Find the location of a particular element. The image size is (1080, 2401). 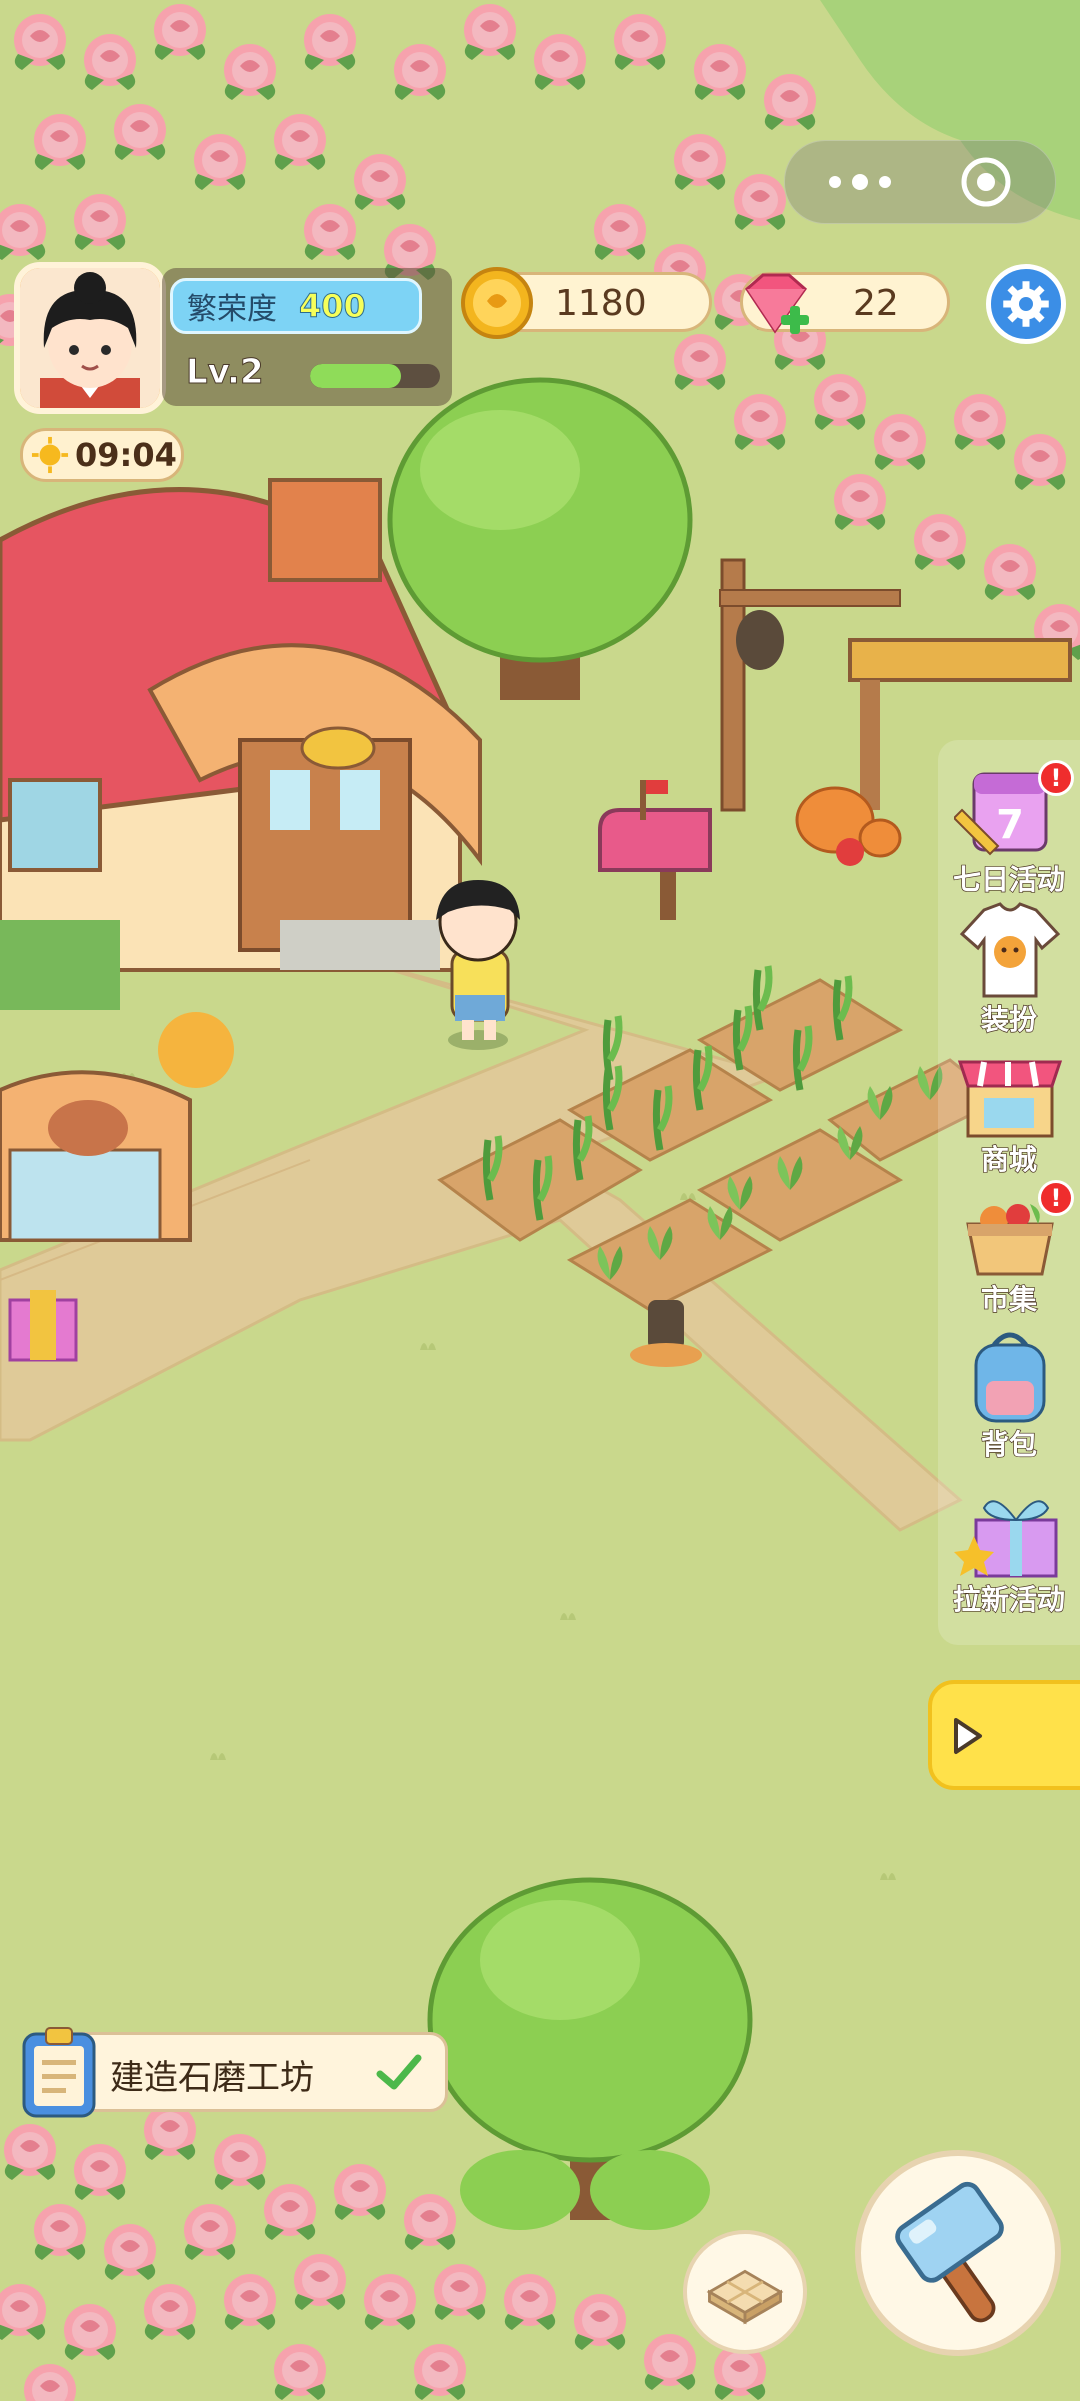

box-icon is located at coordinates (745, 2297).